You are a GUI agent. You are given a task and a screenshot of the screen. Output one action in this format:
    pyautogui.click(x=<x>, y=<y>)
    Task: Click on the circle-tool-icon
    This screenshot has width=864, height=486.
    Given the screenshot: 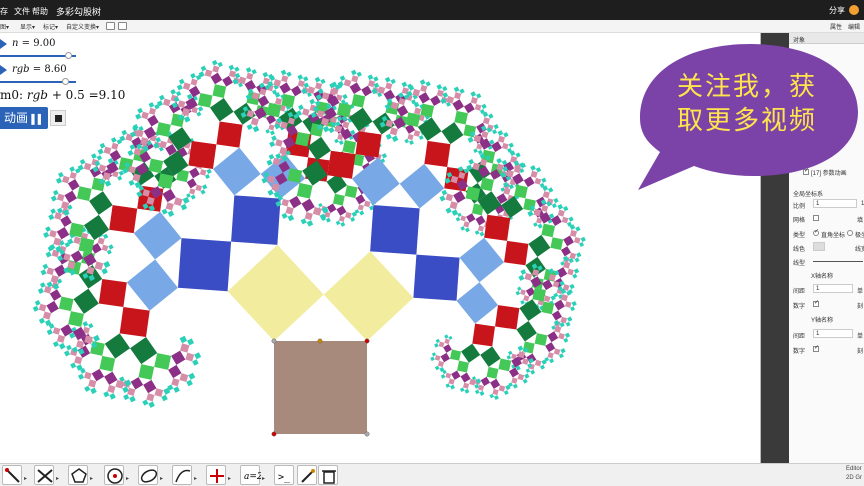 What is the action you would take?
    pyautogui.click(x=114, y=475)
    